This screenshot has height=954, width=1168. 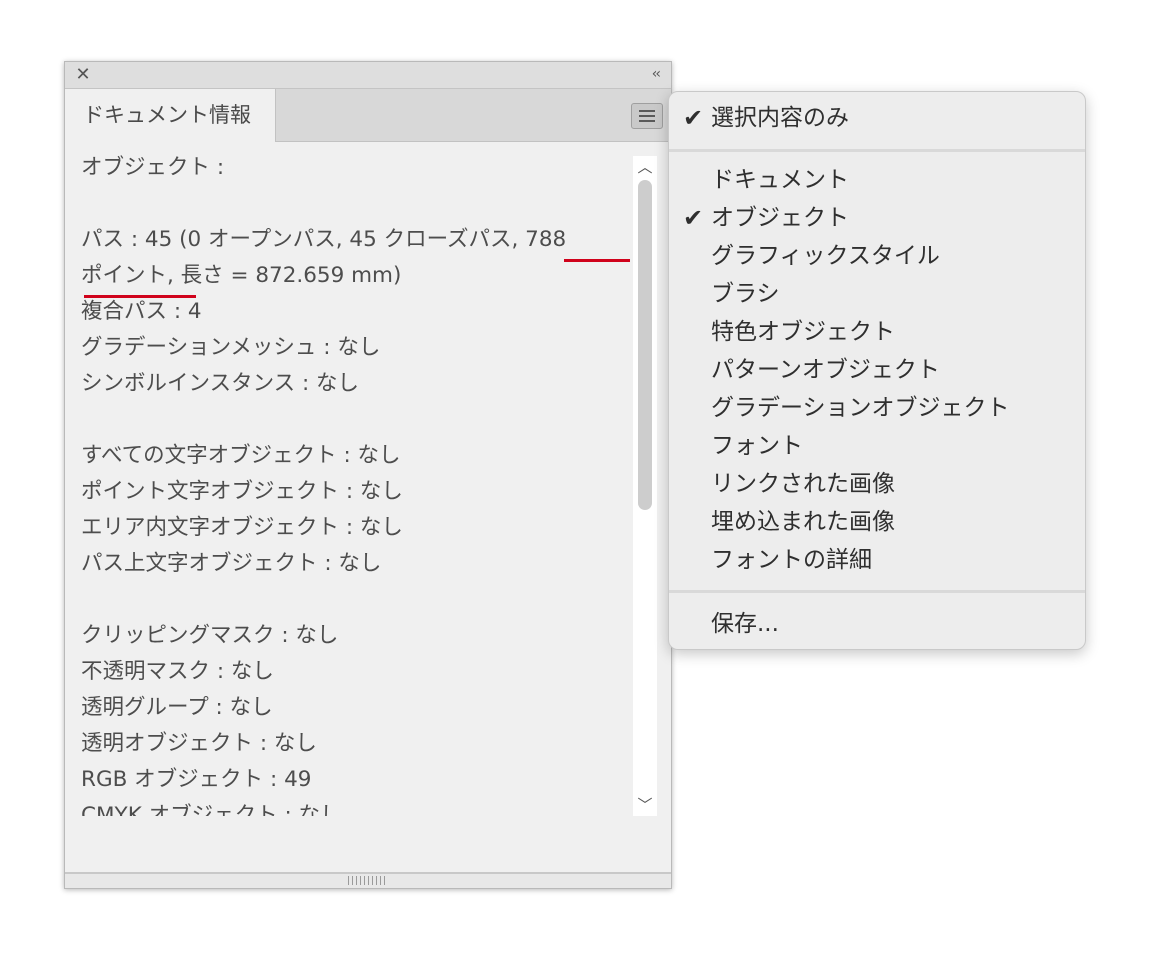 What do you see at coordinates (877, 218) in the screenshot?
I see `menu-item-object: ✔ オブジェクト` at bounding box center [877, 218].